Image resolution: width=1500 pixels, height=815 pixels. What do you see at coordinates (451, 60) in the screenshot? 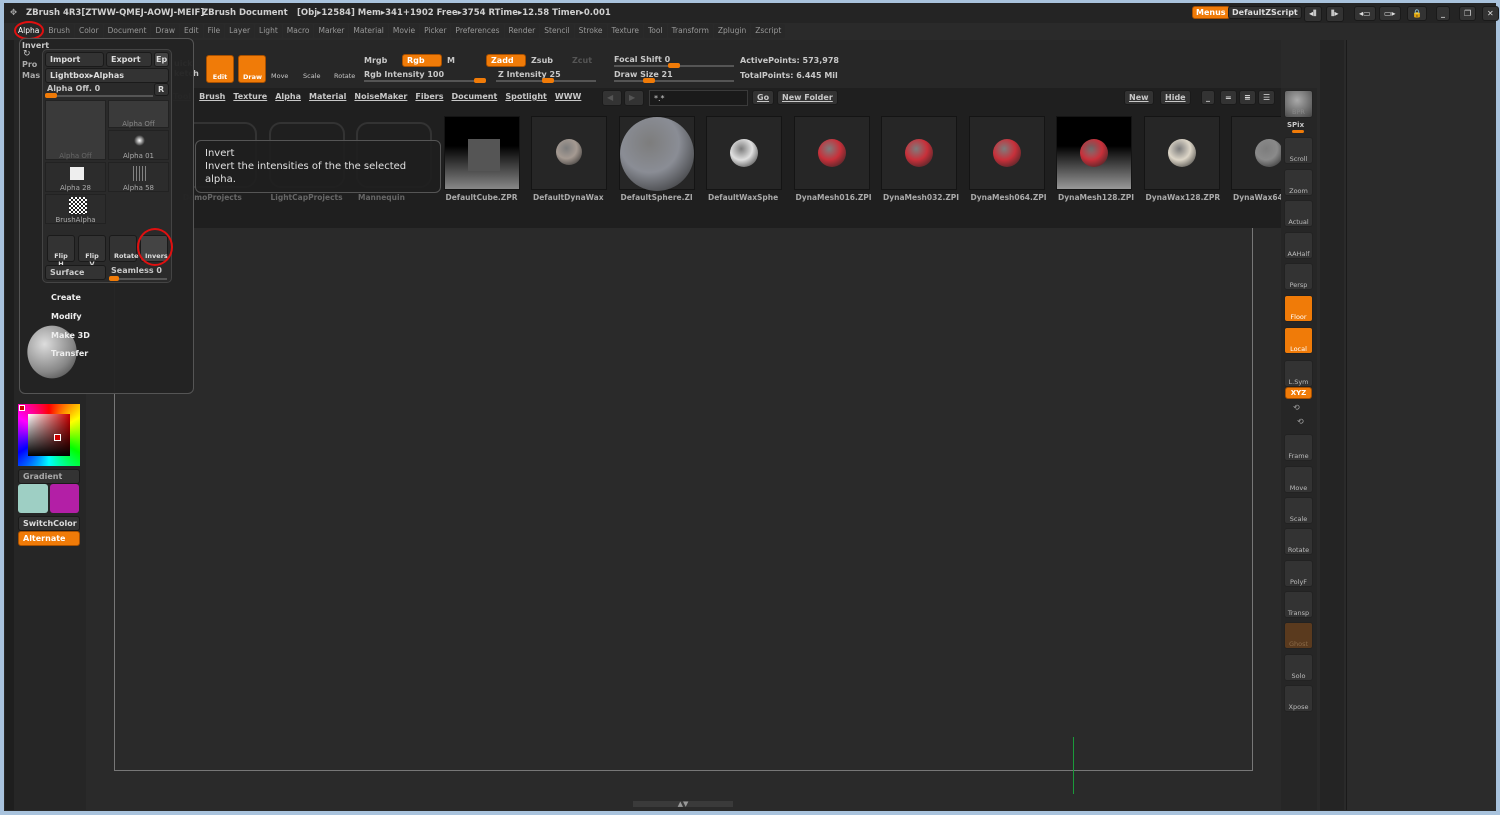
I see `m-button: M` at bounding box center [451, 60].